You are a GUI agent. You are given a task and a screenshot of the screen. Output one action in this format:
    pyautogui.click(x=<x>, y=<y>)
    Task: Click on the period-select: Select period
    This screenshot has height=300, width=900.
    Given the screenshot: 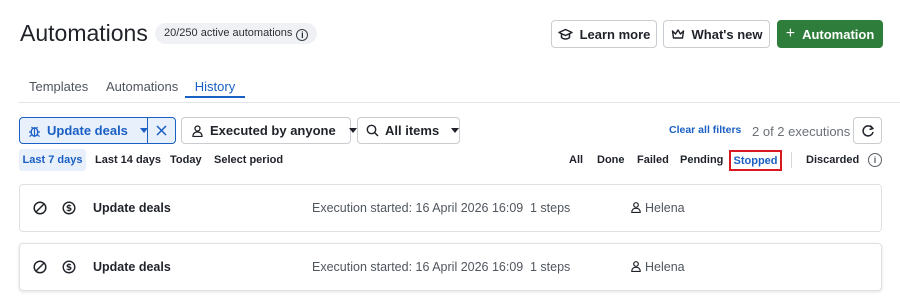 What is the action you would take?
    pyautogui.click(x=248, y=160)
    